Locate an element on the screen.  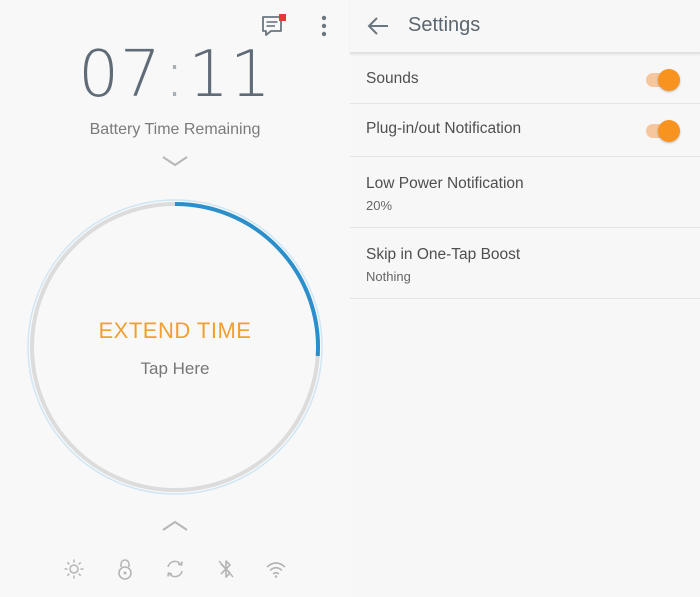
extend-time-button: EXTEND TIME is located at coordinates (175, 331).